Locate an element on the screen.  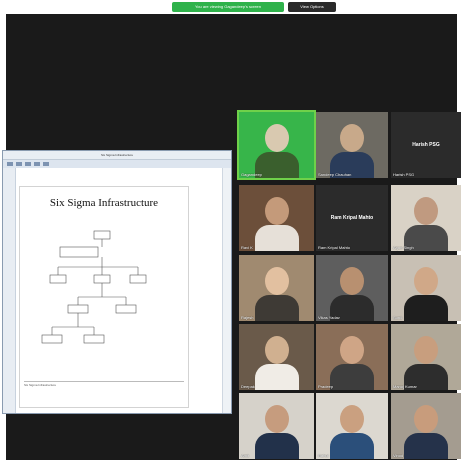
participant-tile: Ravi K is located at coordinates (276, 218).